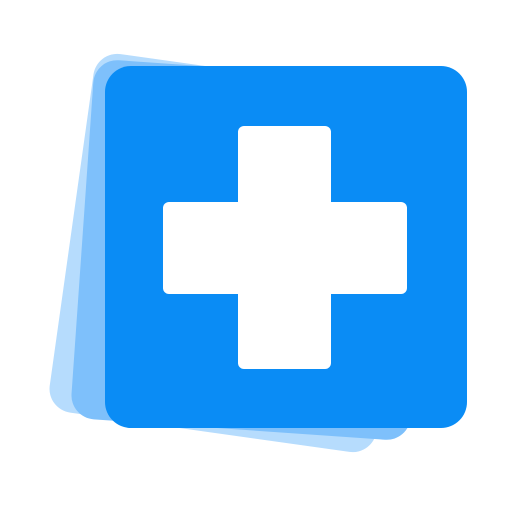 This screenshot has width=512, height=512. What do you see at coordinates (285, 248) in the screenshot?
I see `cross-horizontal-bar` at bounding box center [285, 248].